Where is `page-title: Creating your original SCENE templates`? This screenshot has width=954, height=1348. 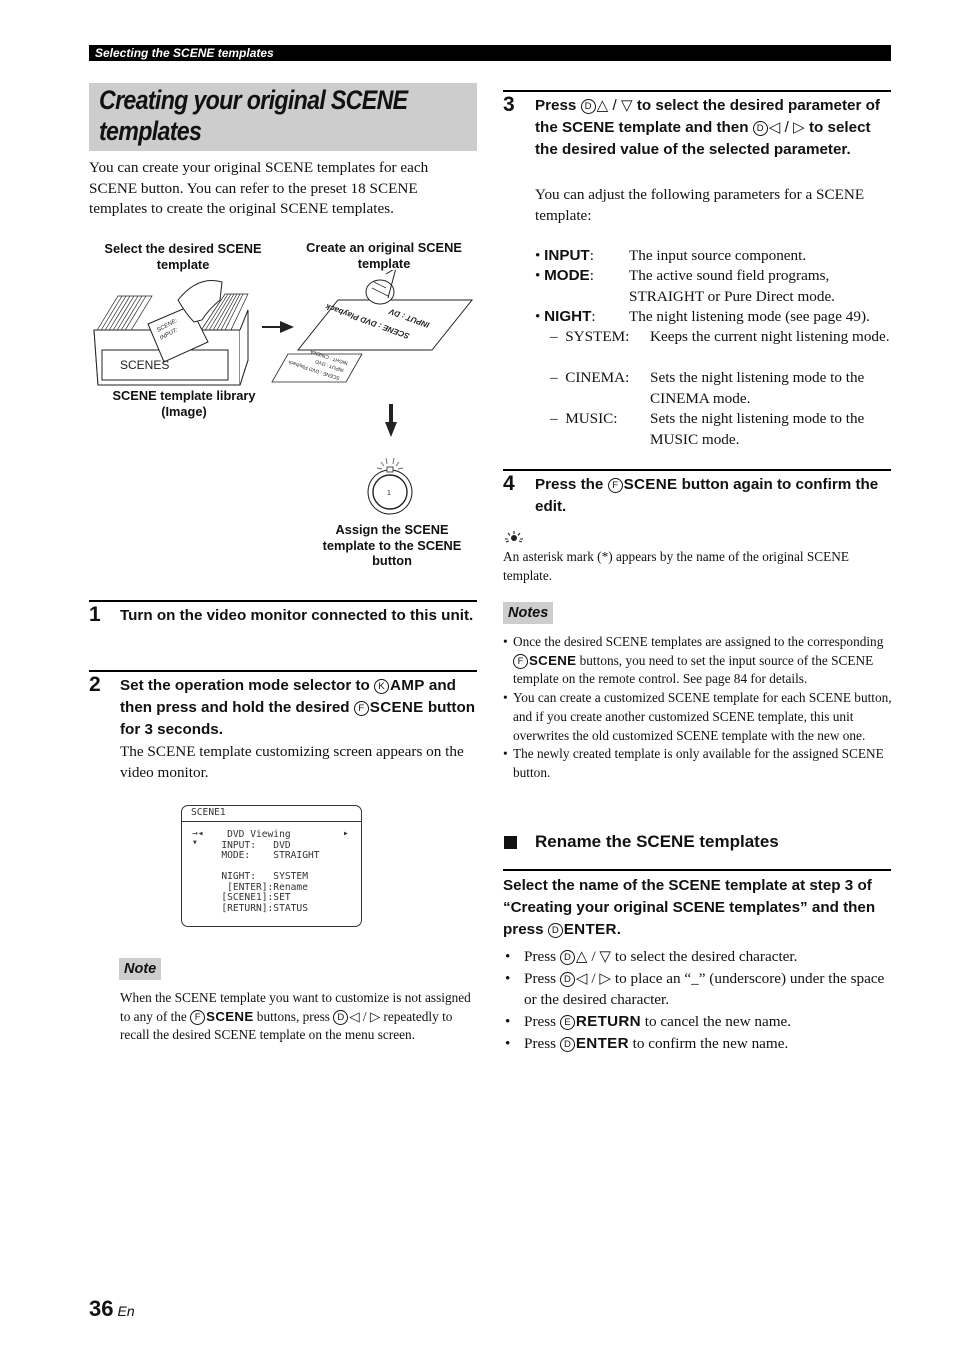 page-title: Creating your original SCENE templates is located at coordinates (253, 115).